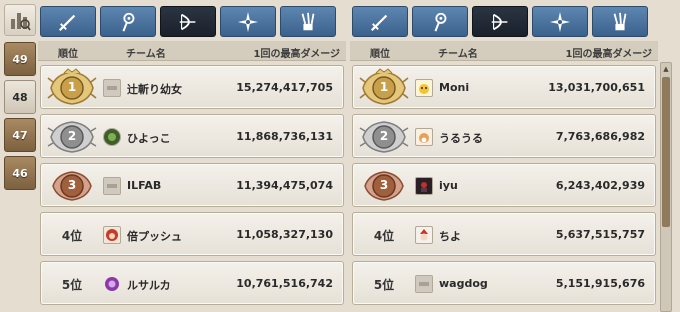 This screenshot has width=680, height=312. Describe the element at coordinates (504, 234) in the screenshot. I see `table-row: 4位 ちよ 5,637,515,757` at that location.